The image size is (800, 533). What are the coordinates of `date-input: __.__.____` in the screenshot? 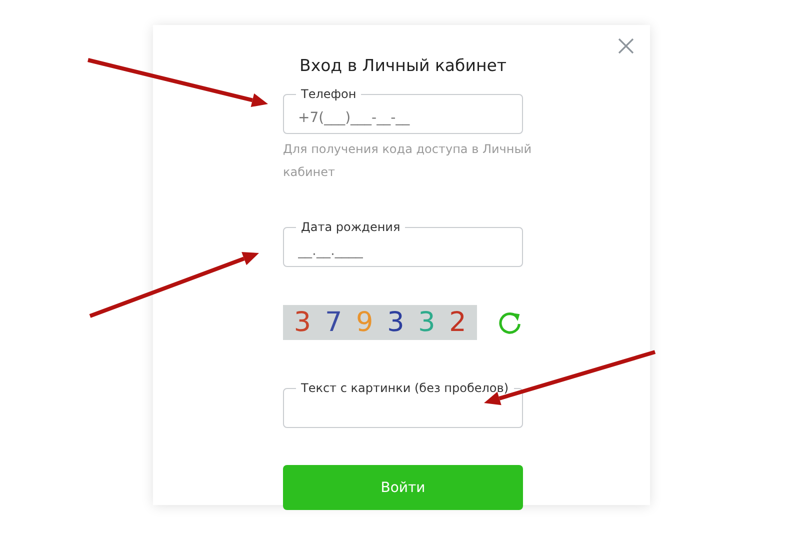 It's located at (406, 251).